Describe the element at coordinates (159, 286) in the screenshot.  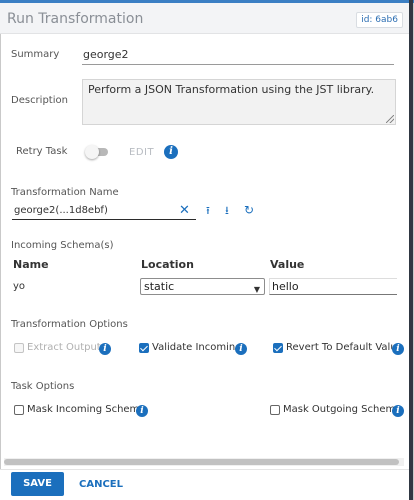
I see `location-selected-value: static` at that location.